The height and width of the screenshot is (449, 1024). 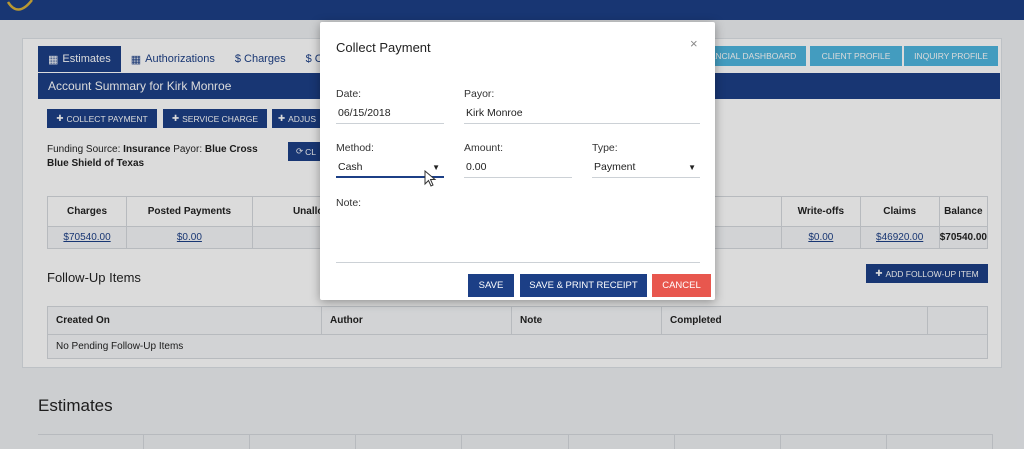 I want to click on save-button: SAVE, so click(x=491, y=285).